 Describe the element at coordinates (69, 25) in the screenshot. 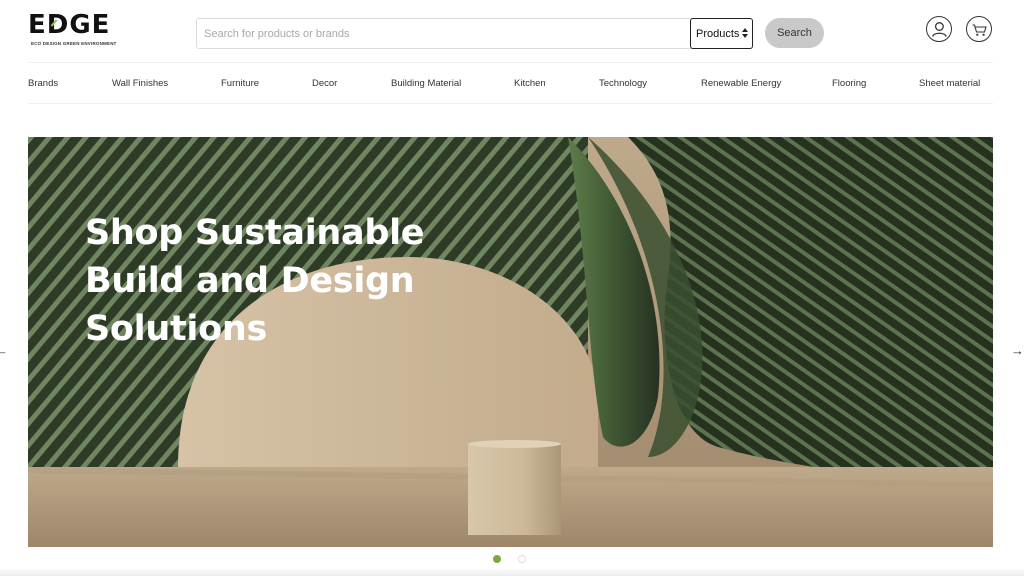

I see `logo-wordmark: EDGE` at that location.